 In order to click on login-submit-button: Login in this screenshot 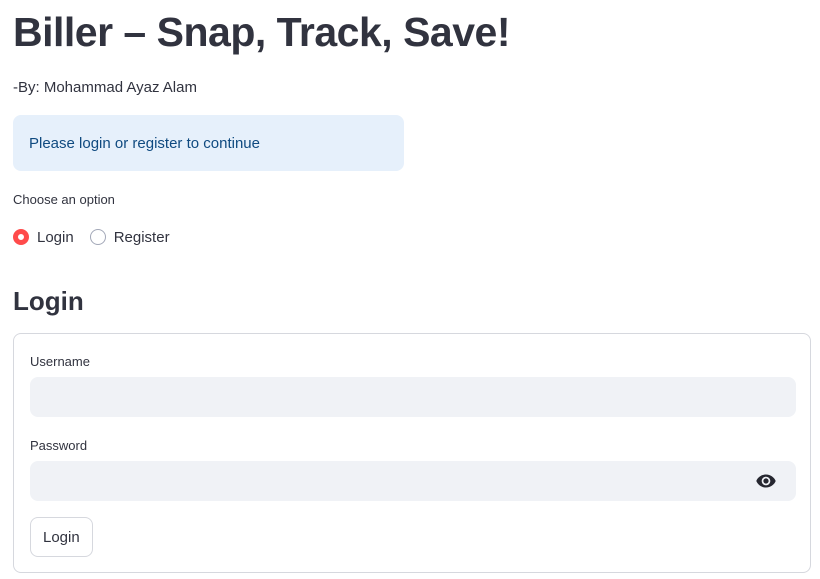, I will do `click(61, 537)`.